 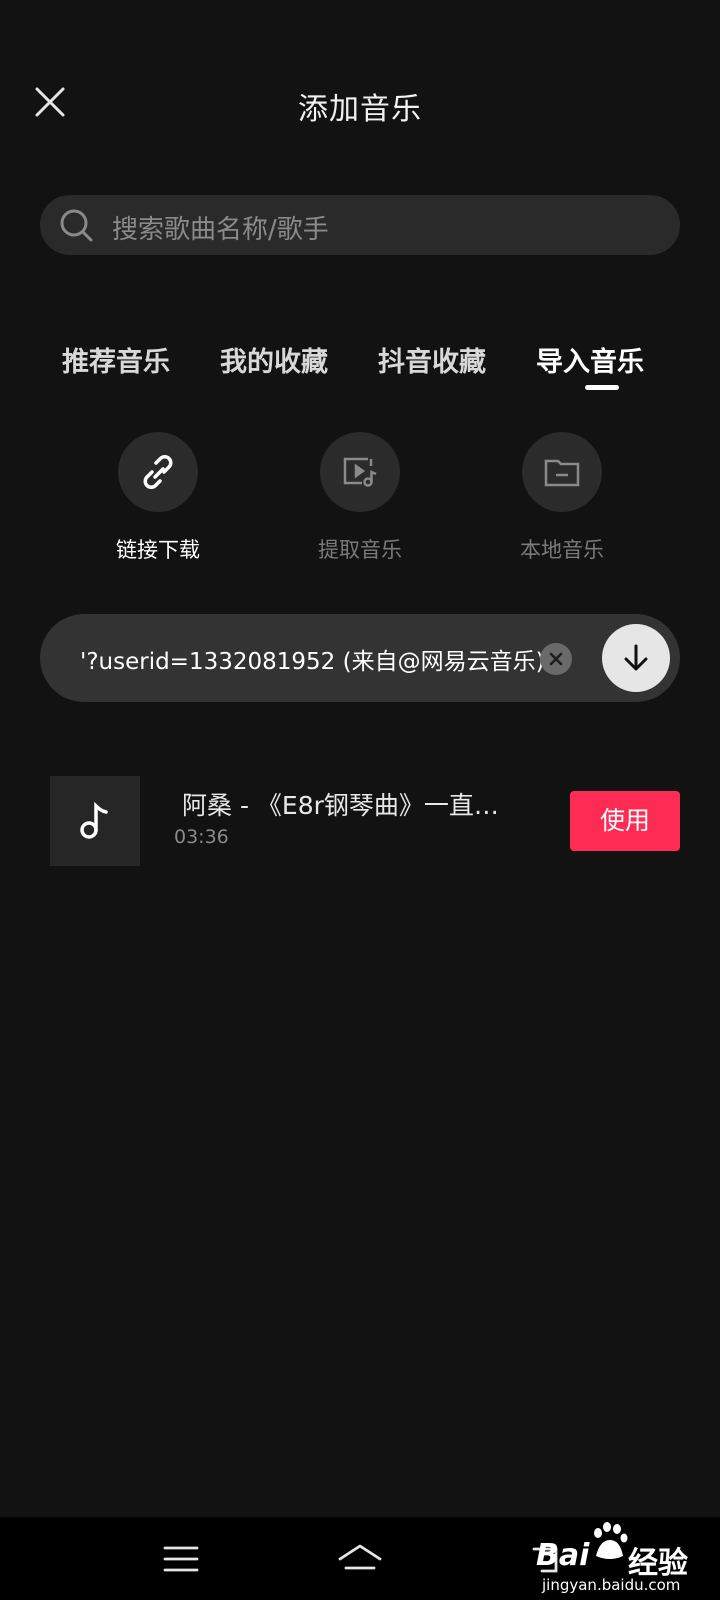 I want to click on link-input-bar: '?userid=1332081952 (来自@网易云音乐), so click(x=360, y=658).